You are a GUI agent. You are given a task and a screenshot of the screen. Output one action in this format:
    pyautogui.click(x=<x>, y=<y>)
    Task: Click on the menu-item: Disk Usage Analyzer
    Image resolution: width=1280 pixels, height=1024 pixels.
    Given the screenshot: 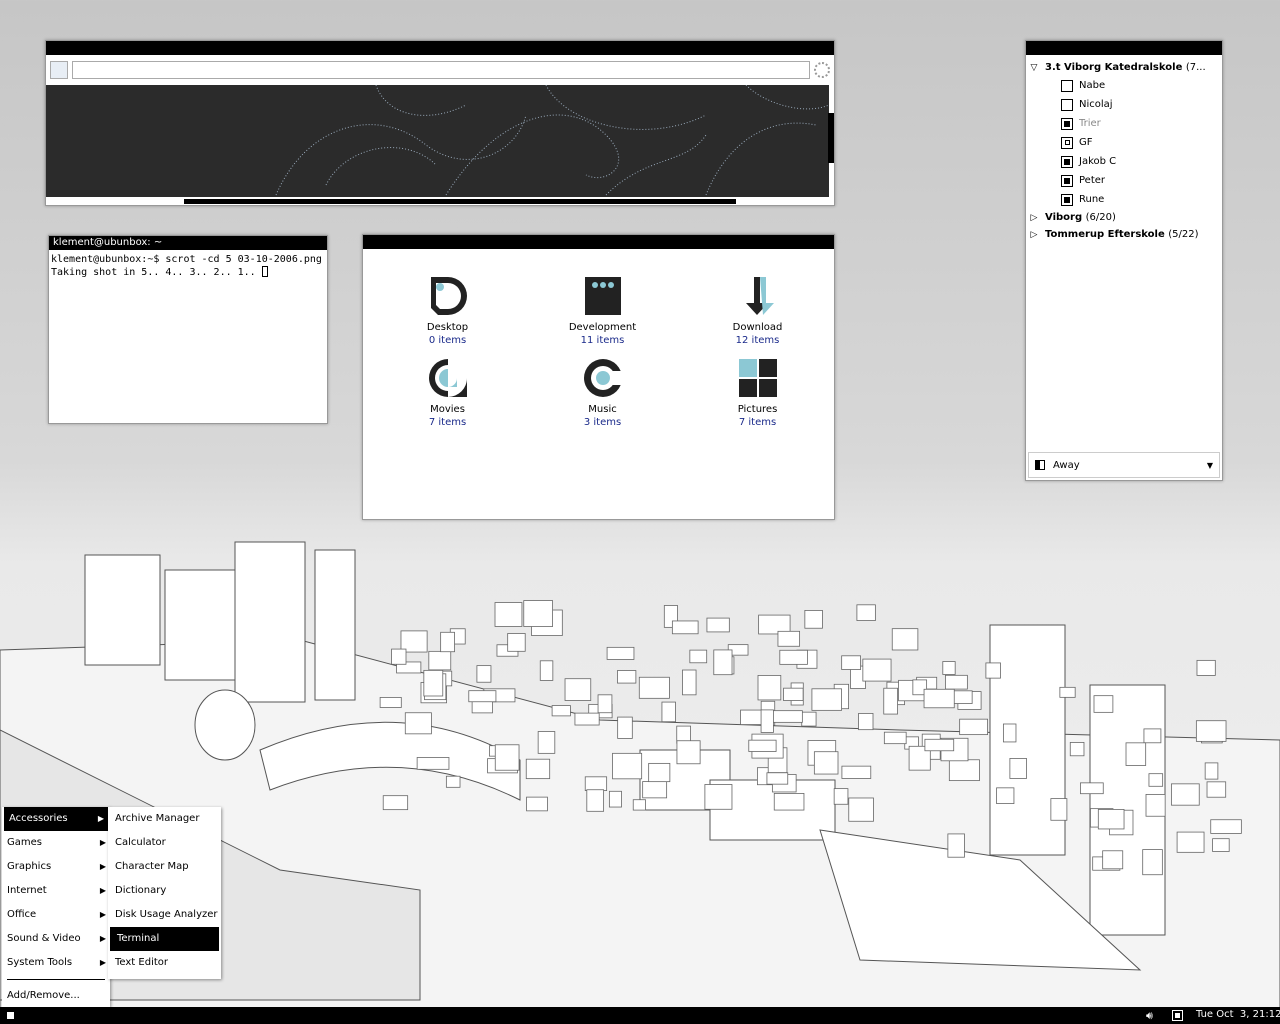 What is the action you would take?
    pyautogui.click(x=164, y=915)
    